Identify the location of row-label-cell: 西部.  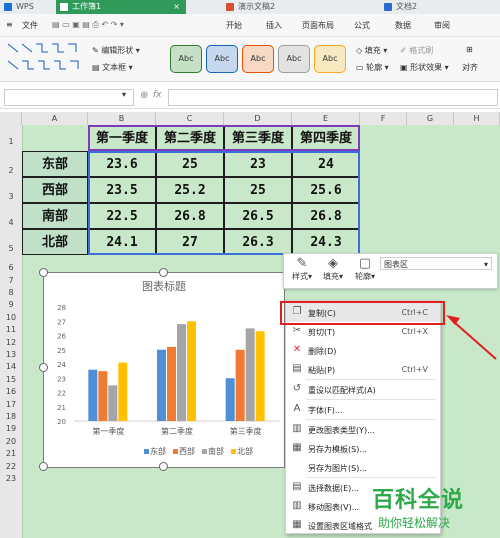
(55, 190).